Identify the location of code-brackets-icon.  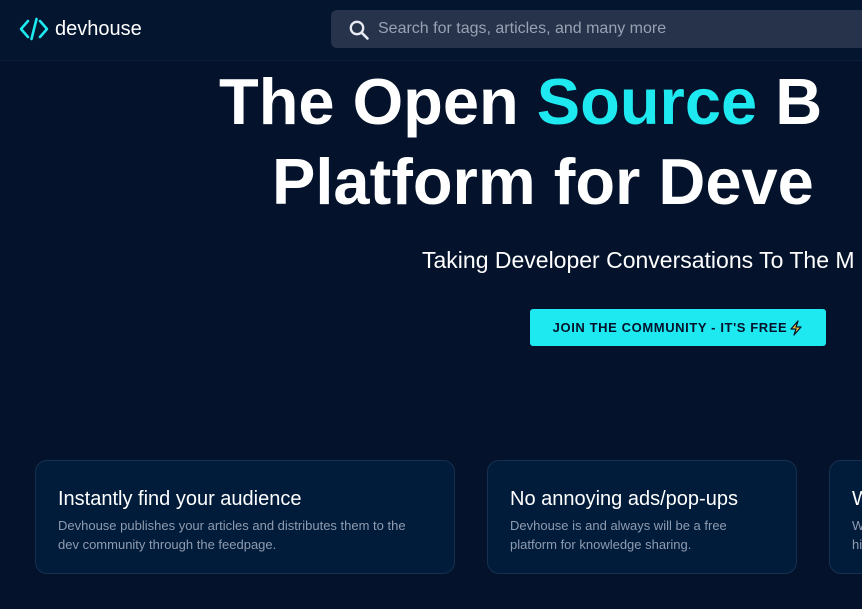
(34, 29).